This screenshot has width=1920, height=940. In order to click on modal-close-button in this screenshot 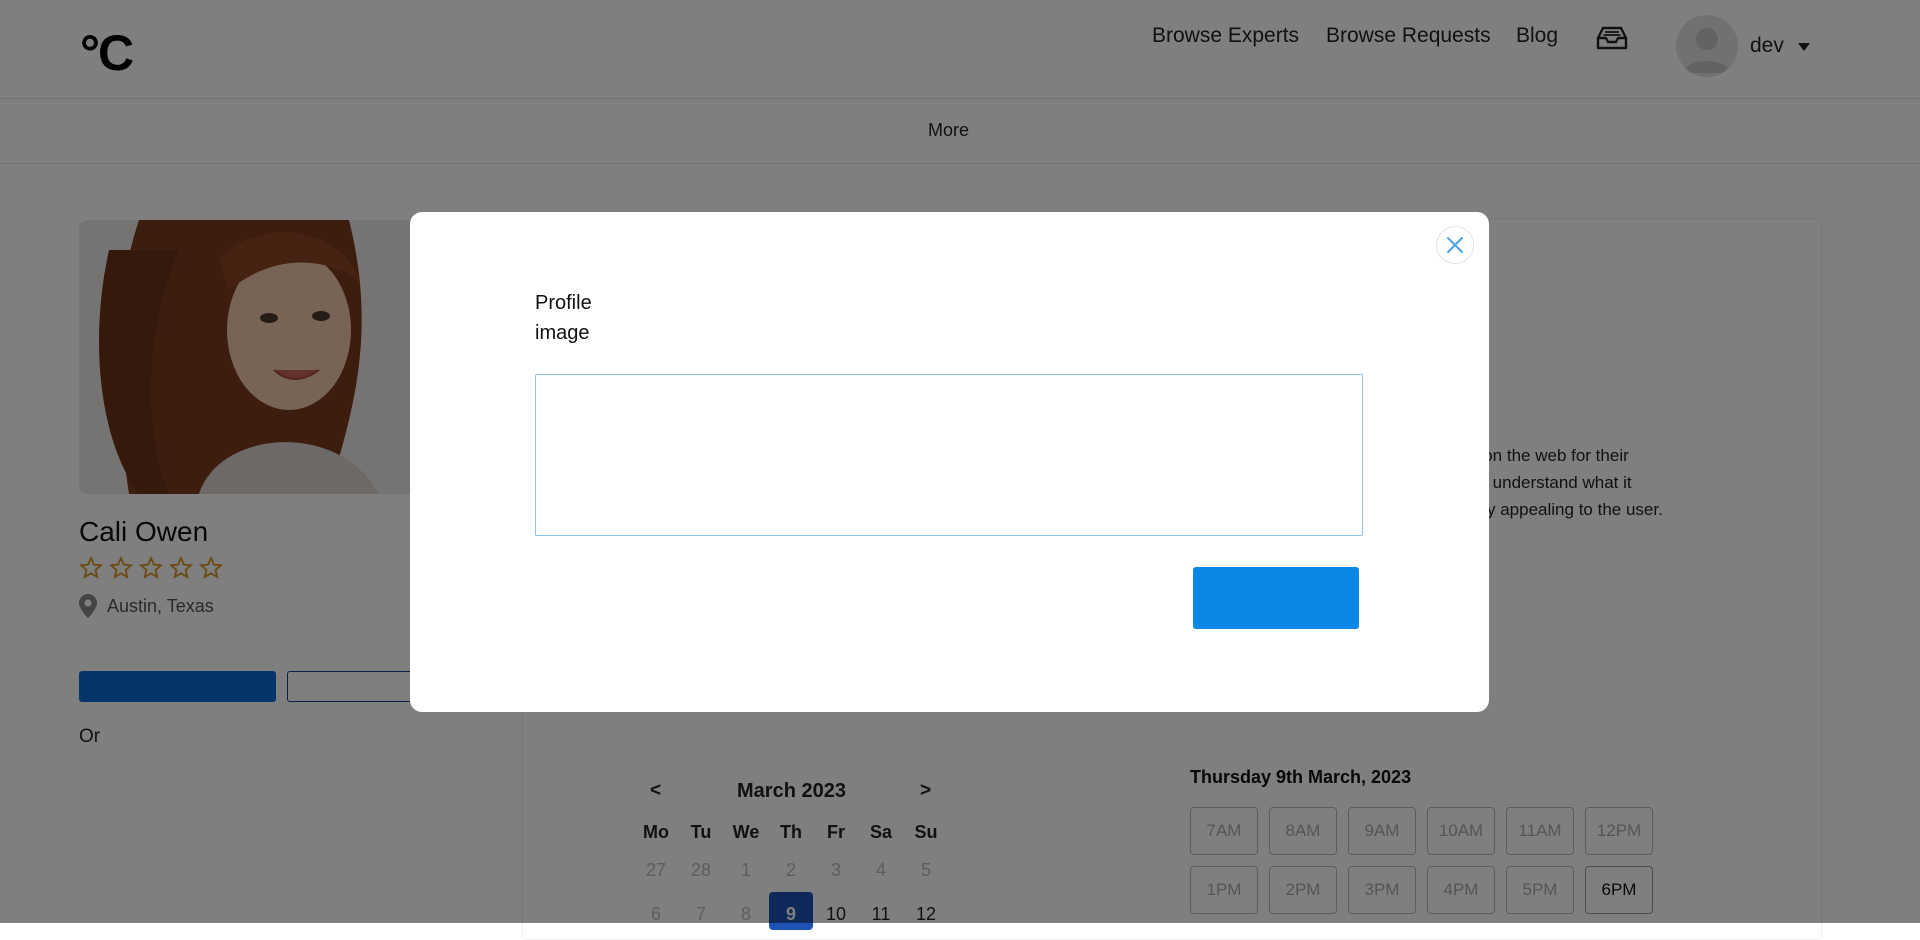, I will do `click(1455, 245)`.